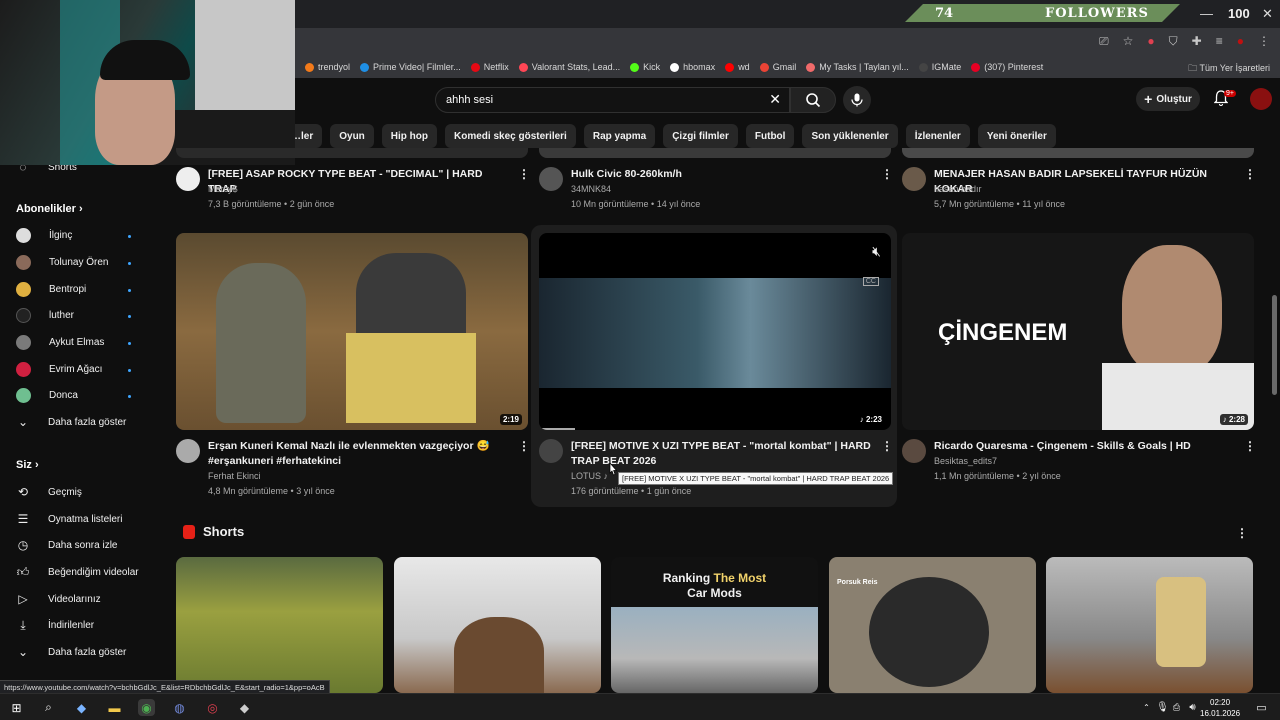 This screenshot has height=720, width=1280. What do you see at coordinates (775, 99) in the screenshot?
I see `clear-search-icon: ✕` at bounding box center [775, 99].